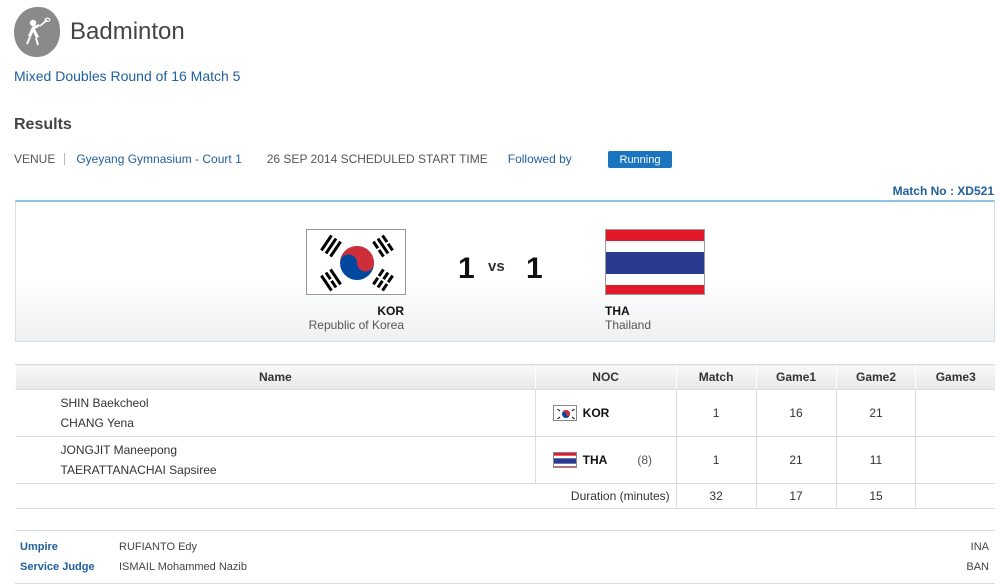 Image resolution: width=1000 pixels, height=585 pixels. Describe the element at coordinates (377, 159) in the screenshot. I see `match-datetime: 26 SEP 2014 SCHEDULED START TIME` at that location.